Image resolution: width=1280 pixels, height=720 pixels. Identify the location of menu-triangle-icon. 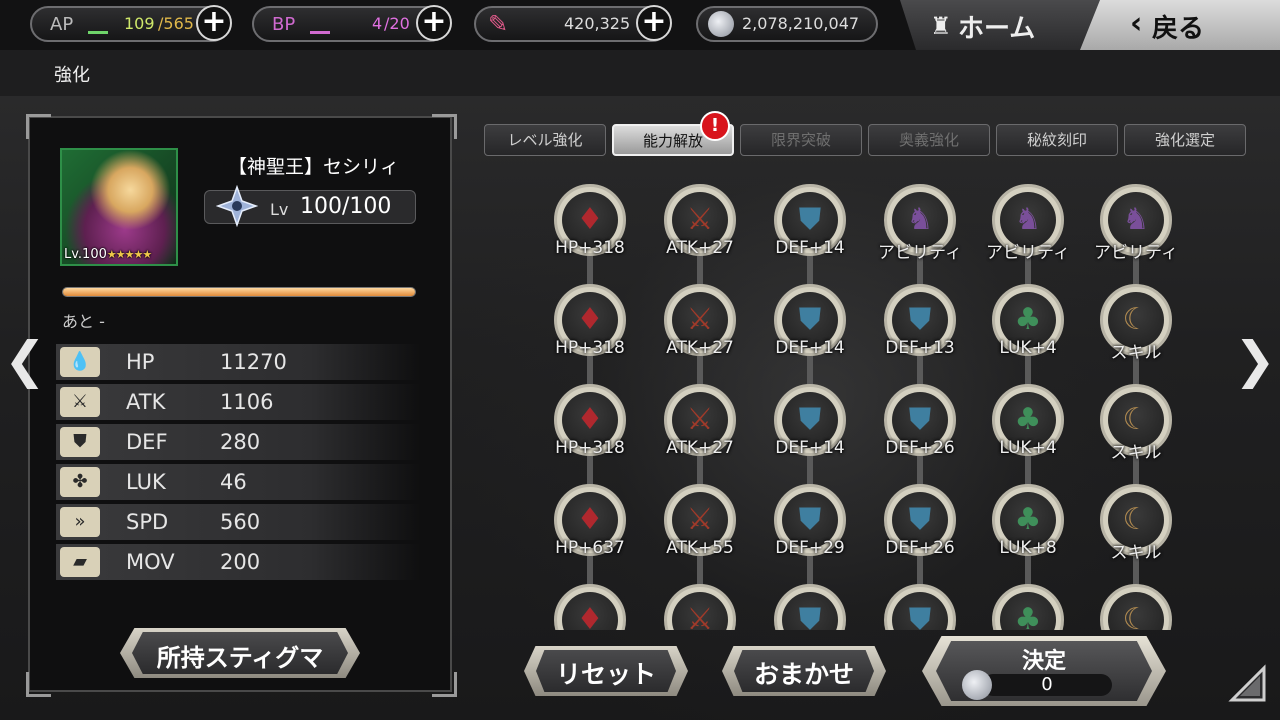
(1248, 684).